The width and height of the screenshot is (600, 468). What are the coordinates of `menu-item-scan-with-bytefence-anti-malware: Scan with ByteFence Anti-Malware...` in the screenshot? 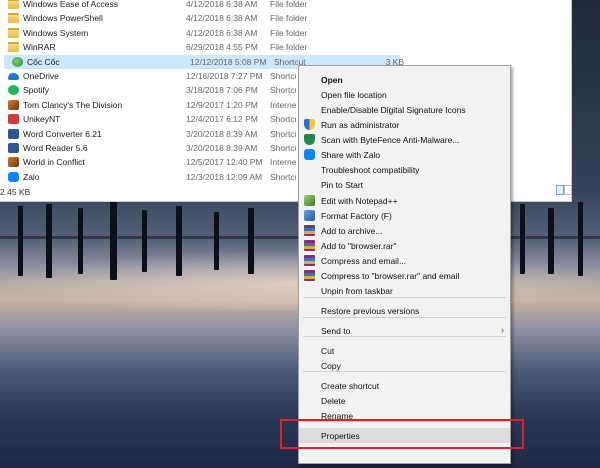 It's located at (404, 139).